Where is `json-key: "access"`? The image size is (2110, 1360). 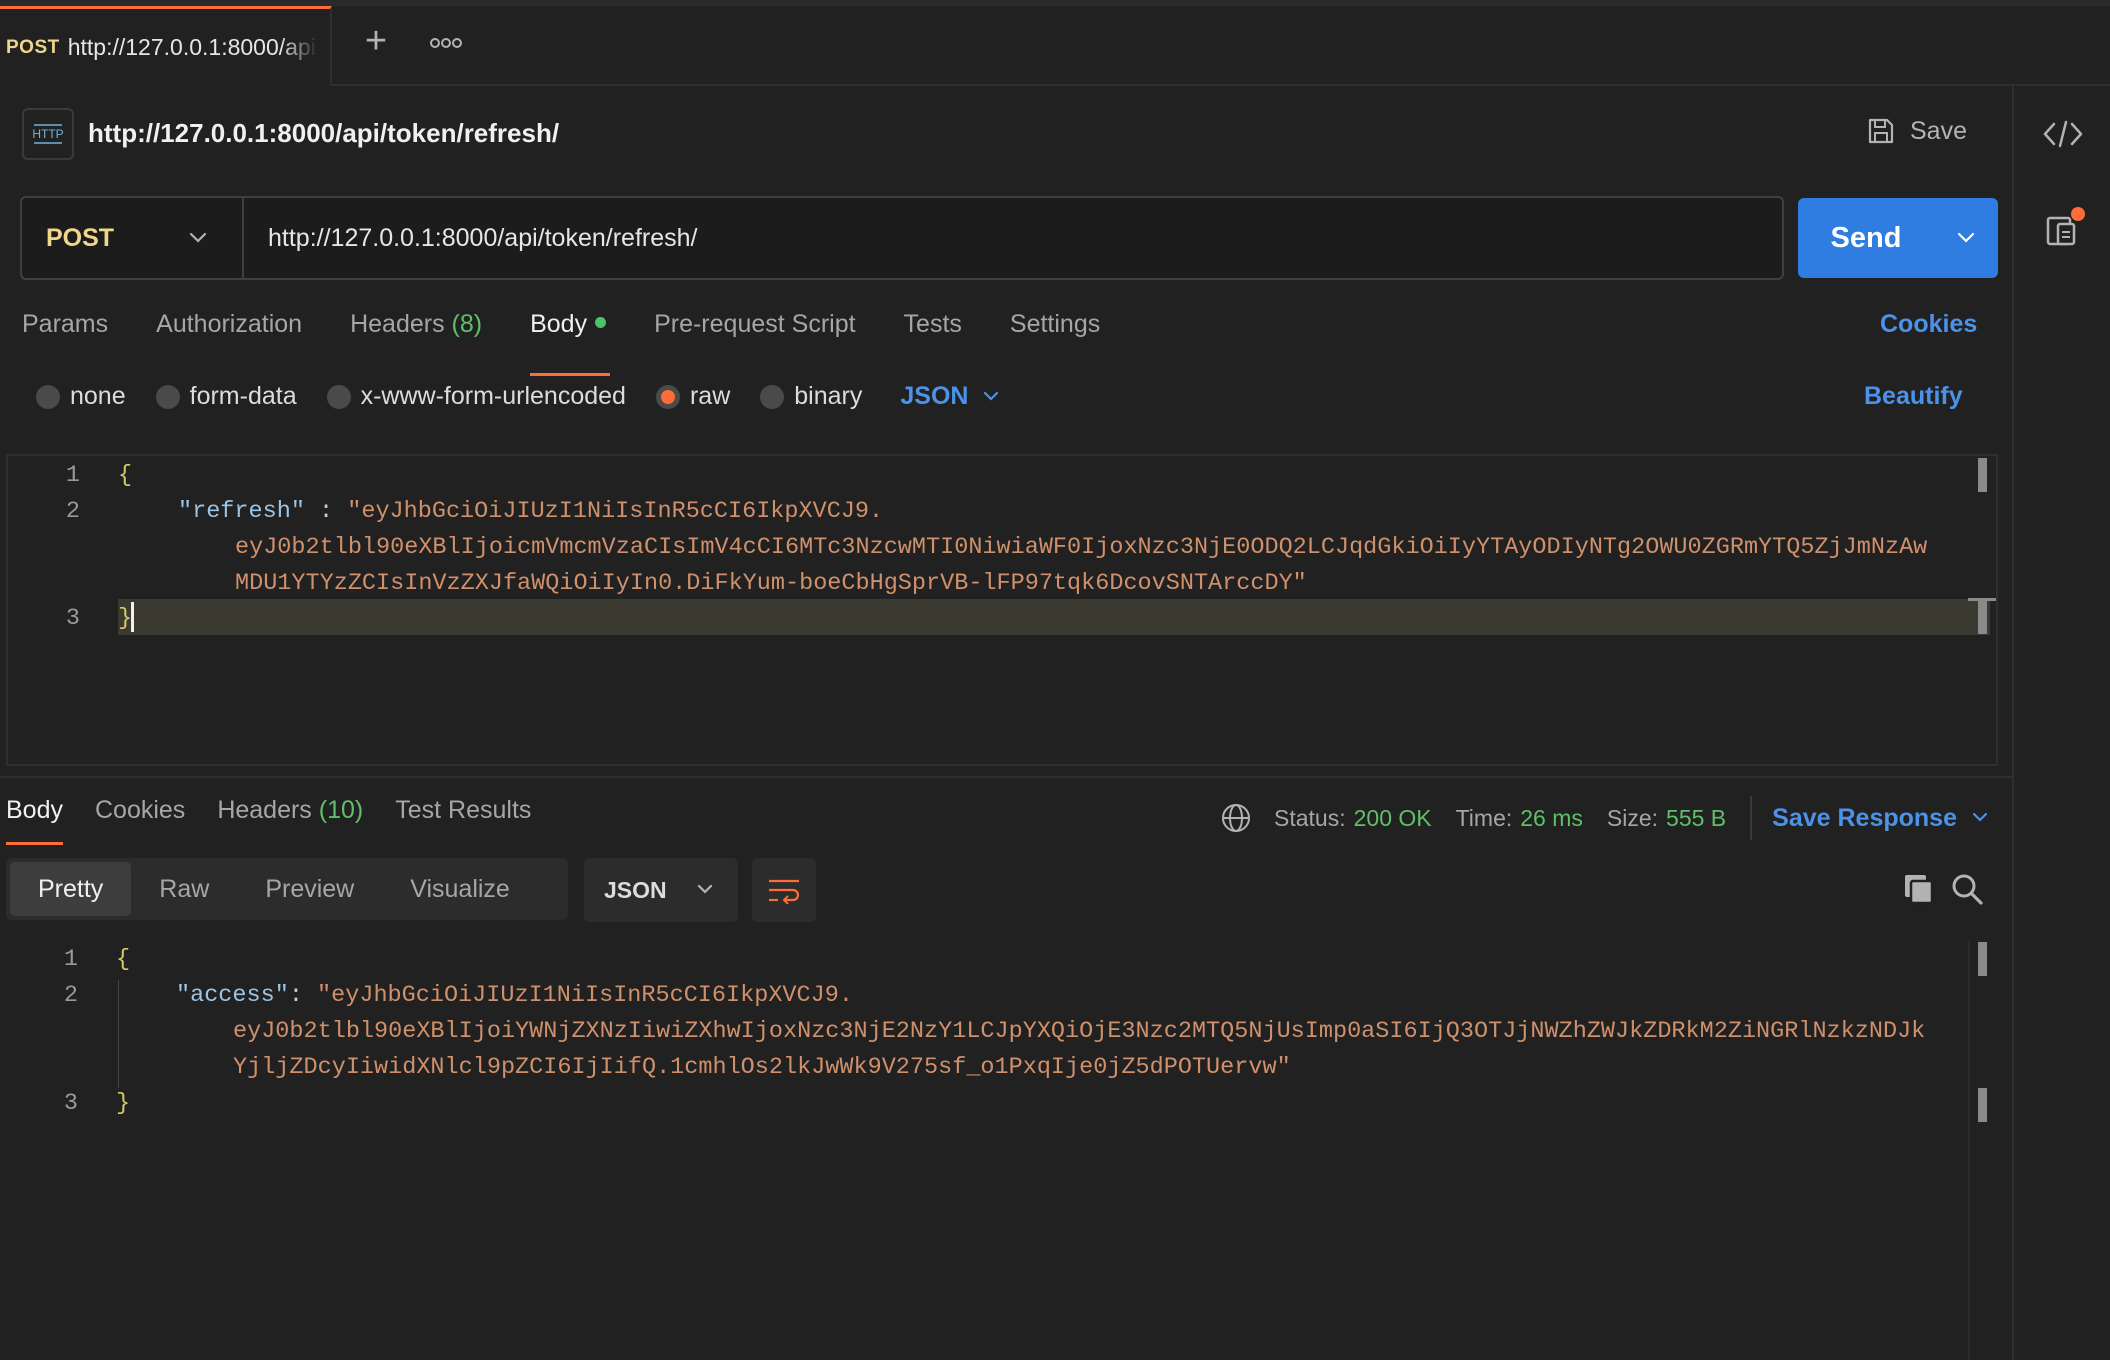 json-key: "access" is located at coordinates (232, 995).